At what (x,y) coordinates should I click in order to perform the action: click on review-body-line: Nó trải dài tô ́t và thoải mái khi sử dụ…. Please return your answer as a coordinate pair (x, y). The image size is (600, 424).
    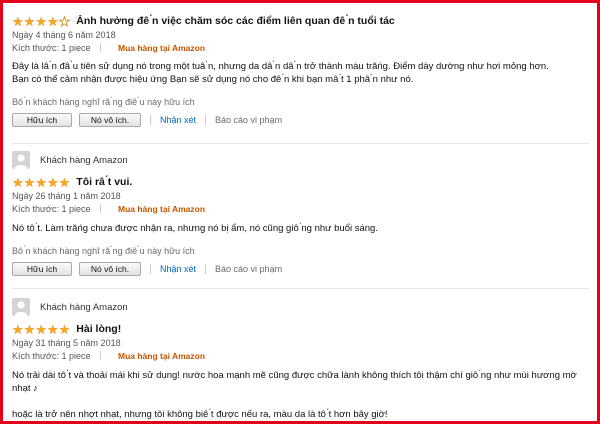
    Looking at the image, I should click on (294, 375).